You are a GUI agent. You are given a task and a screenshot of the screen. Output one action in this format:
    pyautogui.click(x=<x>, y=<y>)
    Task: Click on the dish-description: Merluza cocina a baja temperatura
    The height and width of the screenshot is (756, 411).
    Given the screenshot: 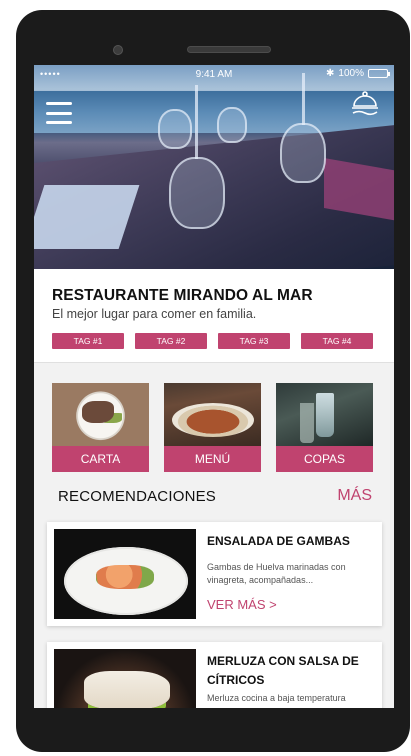 What is the action you would take?
    pyautogui.click(x=276, y=698)
    